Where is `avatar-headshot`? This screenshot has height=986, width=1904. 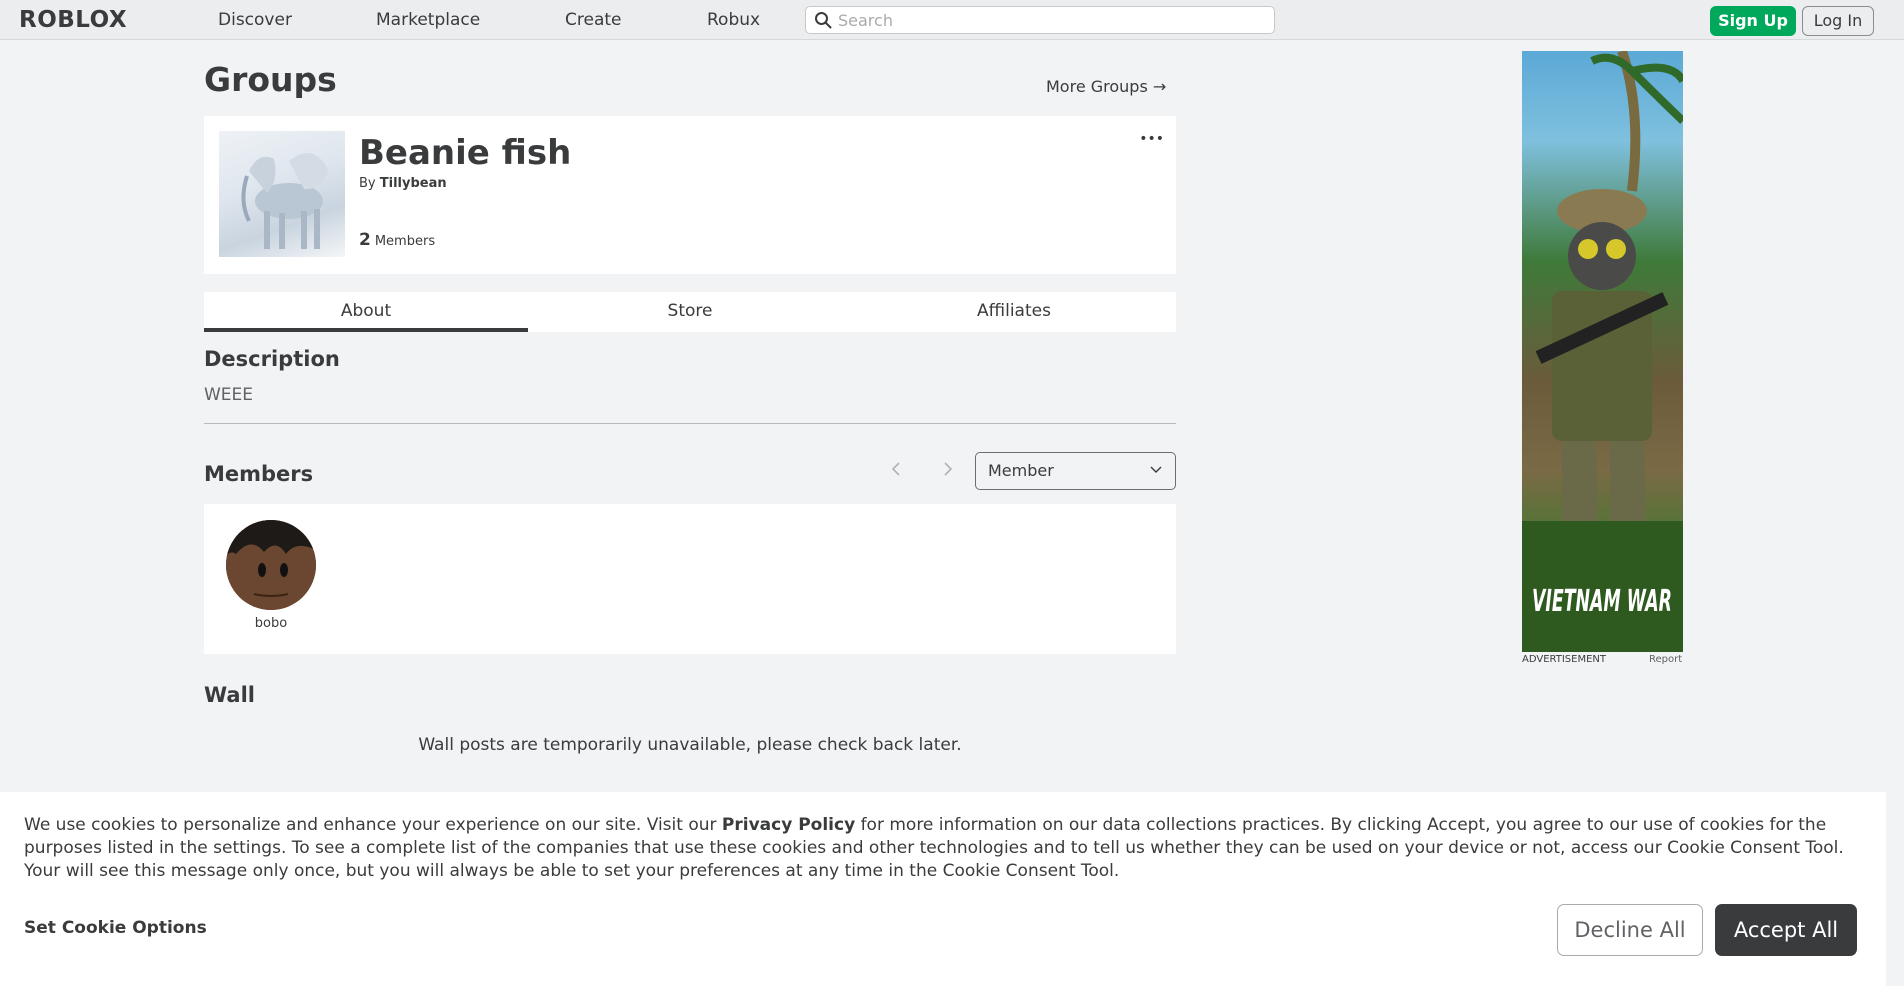 avatar-headshot is located at coordinates (271, 565).